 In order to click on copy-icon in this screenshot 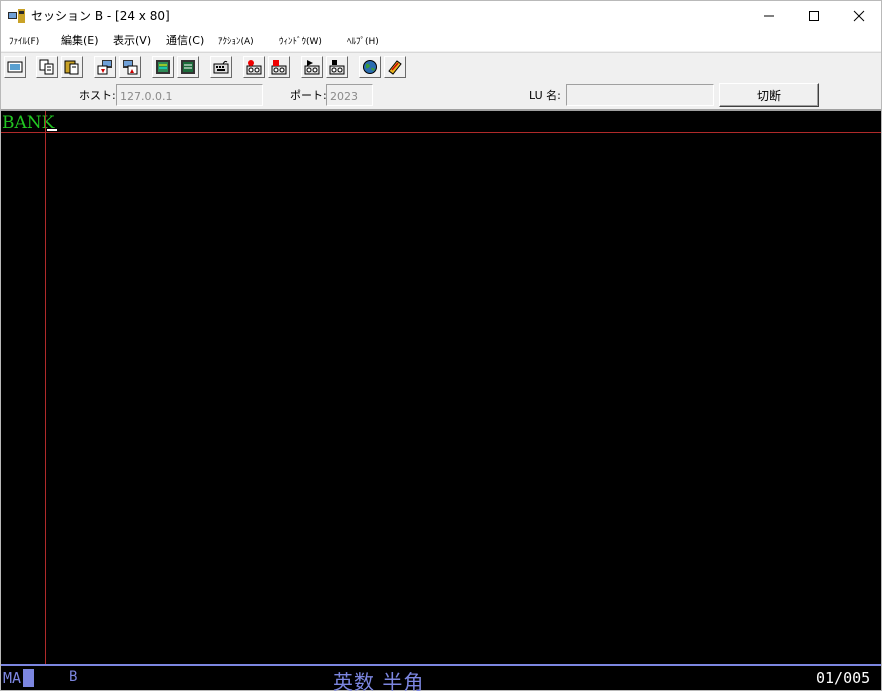, I will do `click(46, 67)`.